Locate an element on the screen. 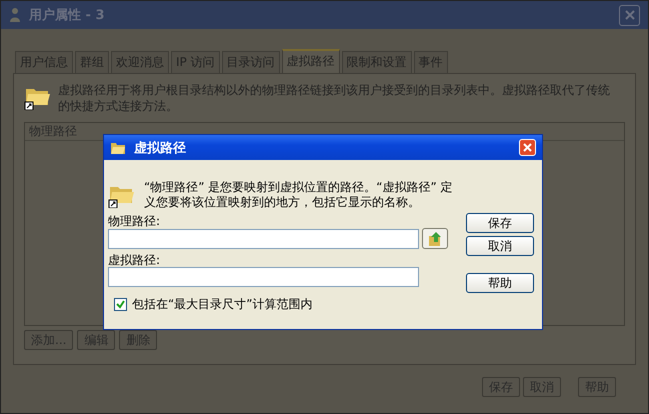  checkbox is located at coordinates (120, 304).